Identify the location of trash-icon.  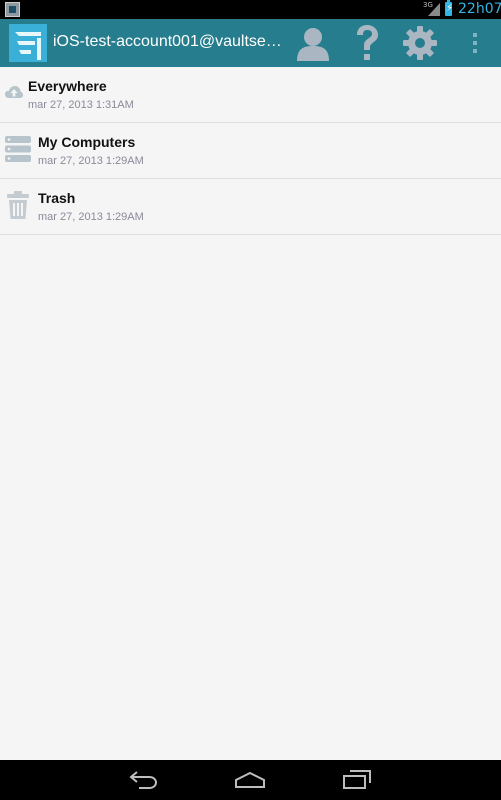
(18, 205).